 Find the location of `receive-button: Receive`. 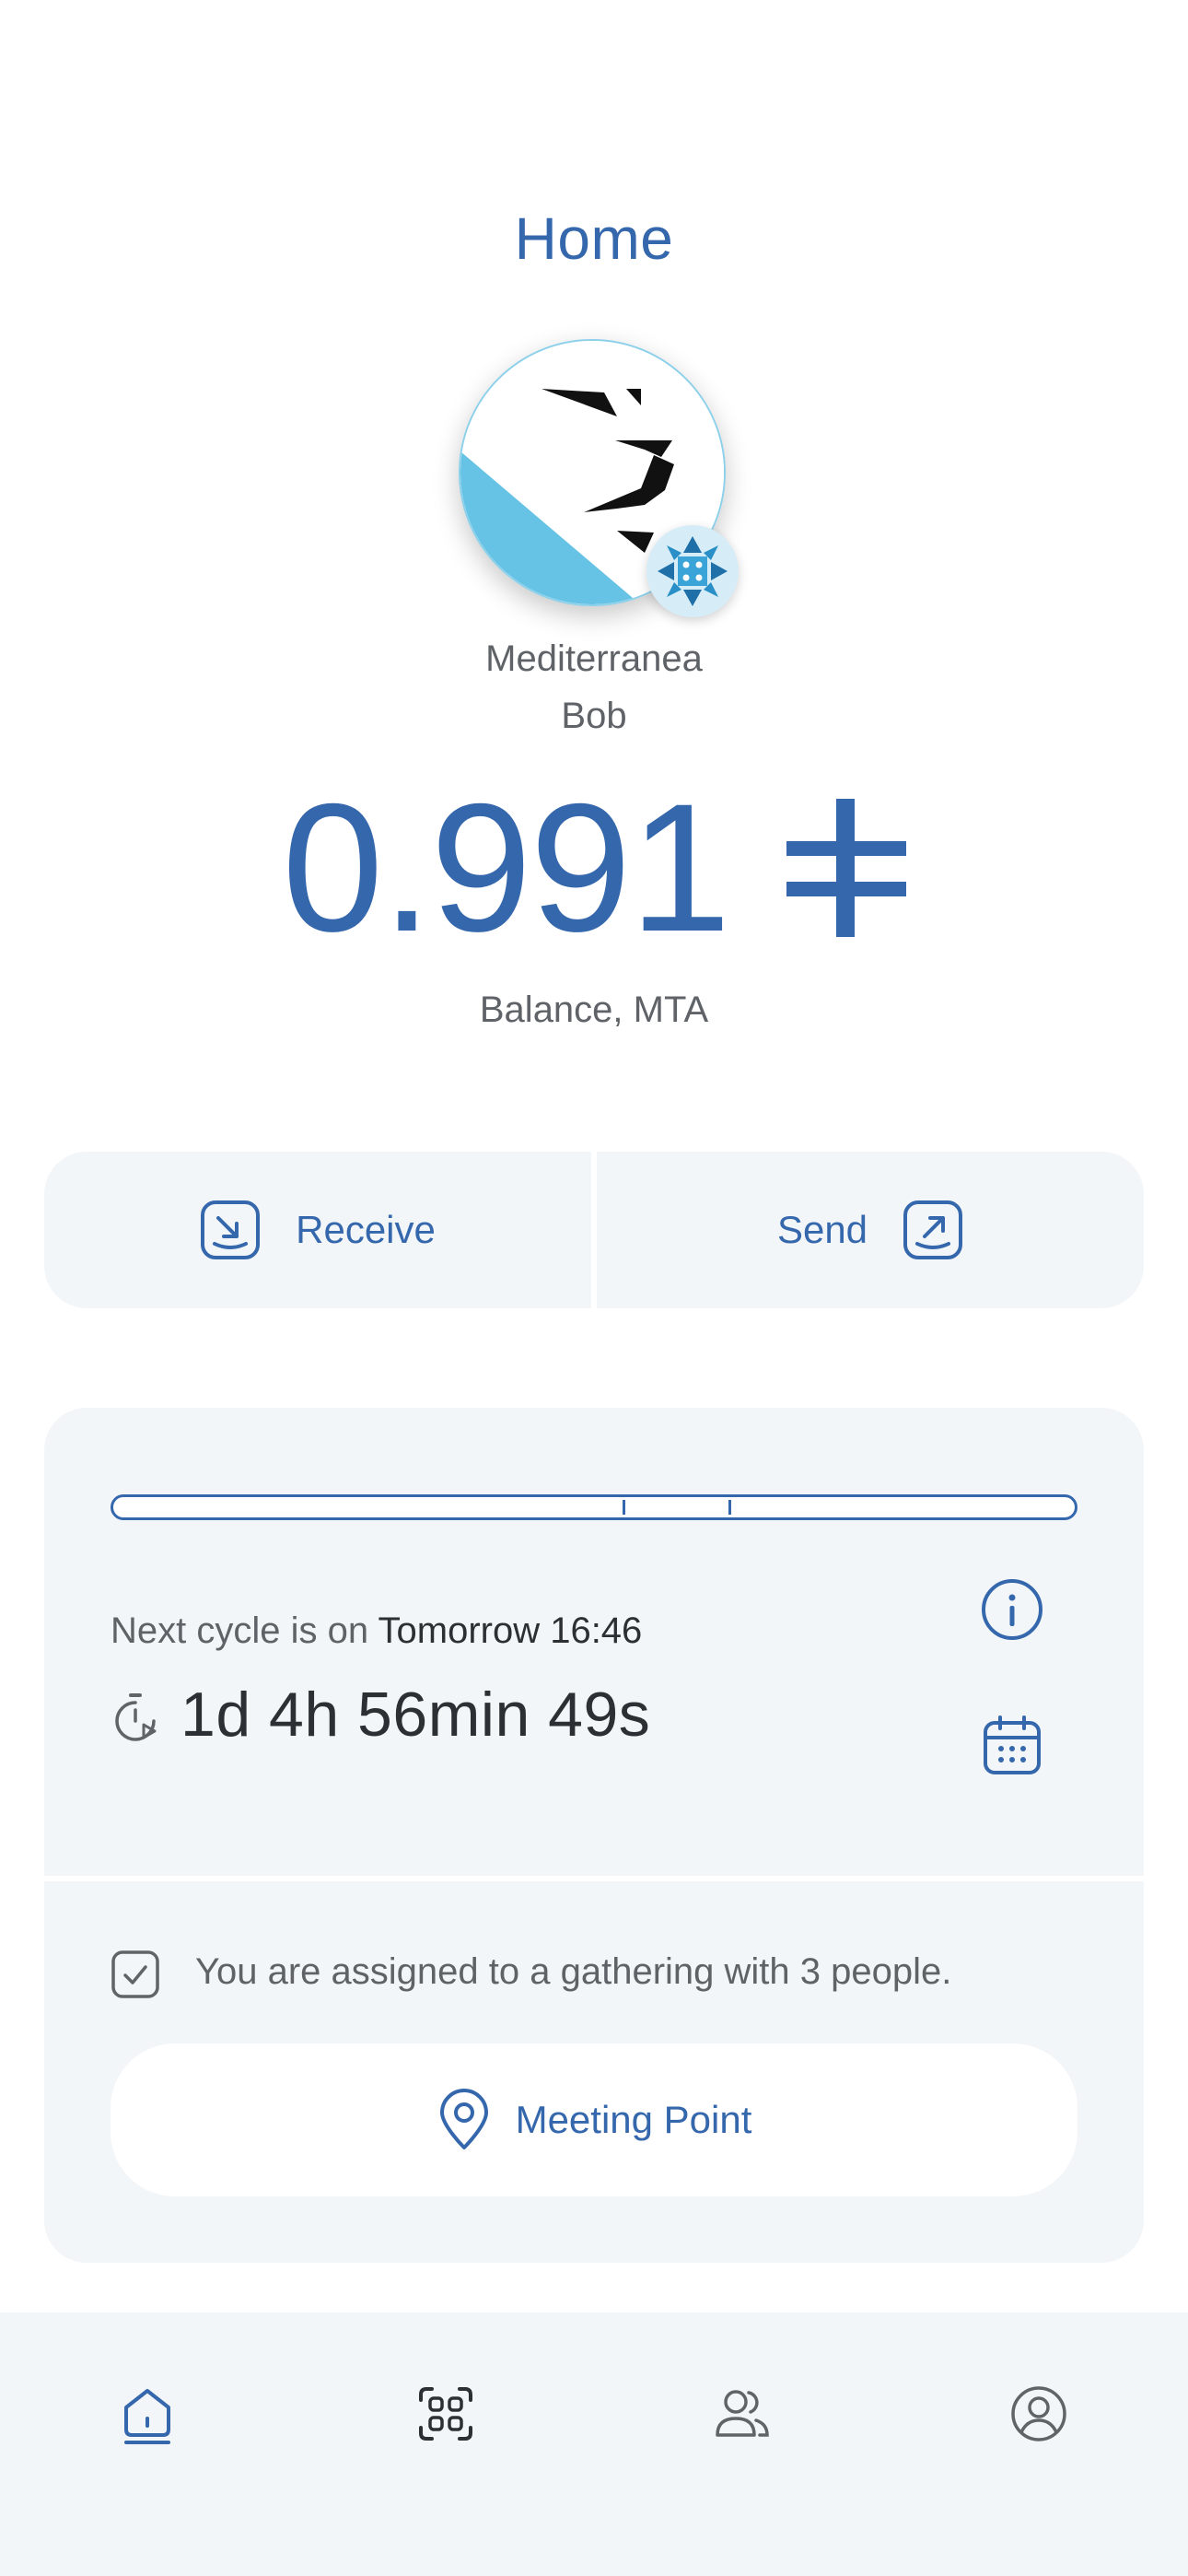

receive-button: Receive is located at coordinates (317, 1230).